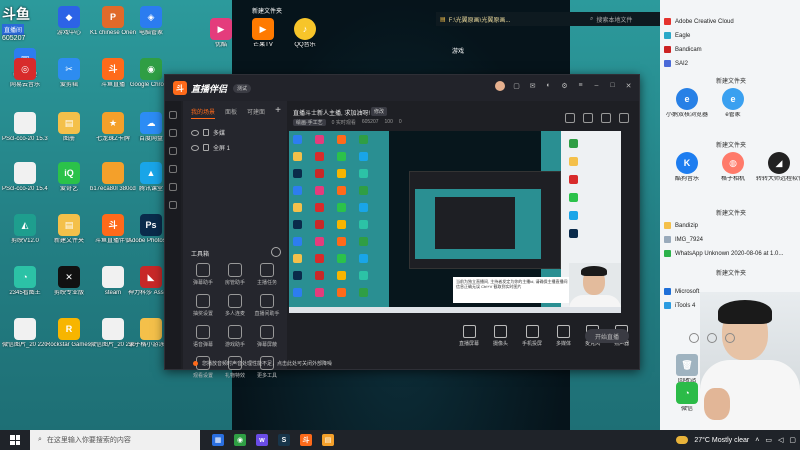  Describe the element at coordinates (607, 336) in the screenshot. I see `start-live-button: 开始直播` at that location.